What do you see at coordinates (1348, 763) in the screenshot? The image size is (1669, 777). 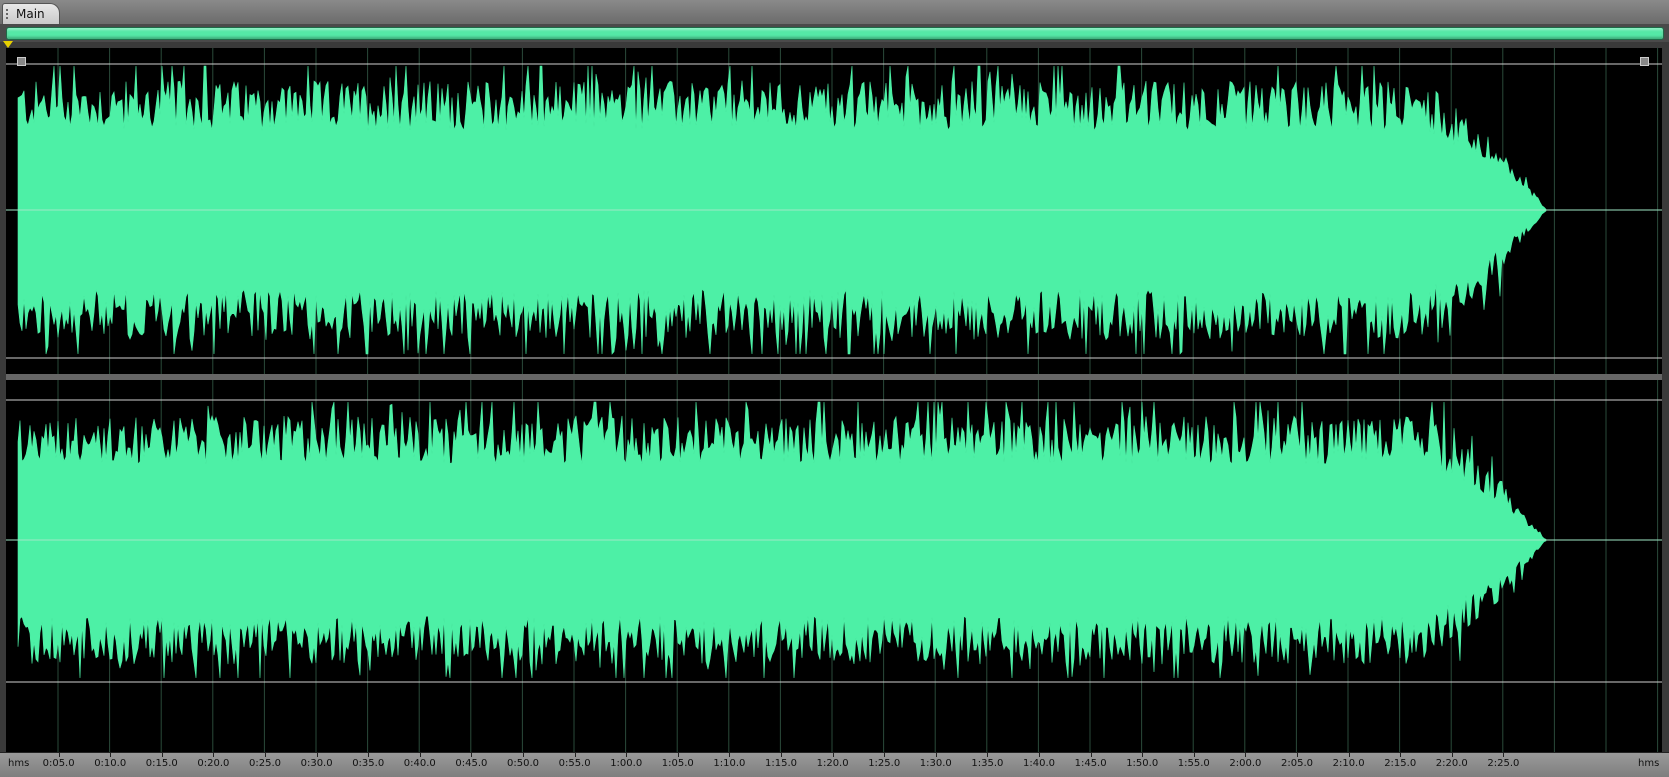 I see `ruler-tick-label: 2:10.0` at bounding box center [1348, 763].